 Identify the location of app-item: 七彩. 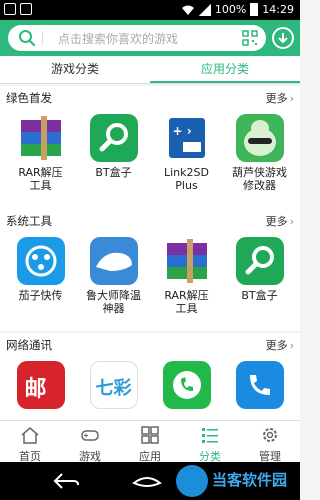
(113, 385).